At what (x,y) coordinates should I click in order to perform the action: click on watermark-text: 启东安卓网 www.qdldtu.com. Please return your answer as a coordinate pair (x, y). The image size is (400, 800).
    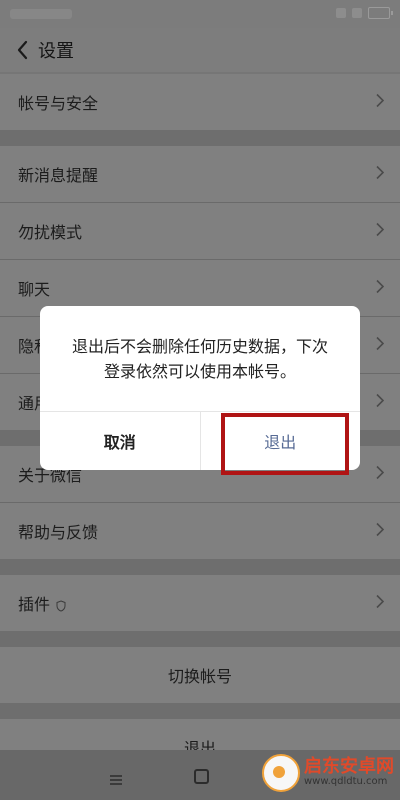
    Looking at the image, I should click on (349, 772).